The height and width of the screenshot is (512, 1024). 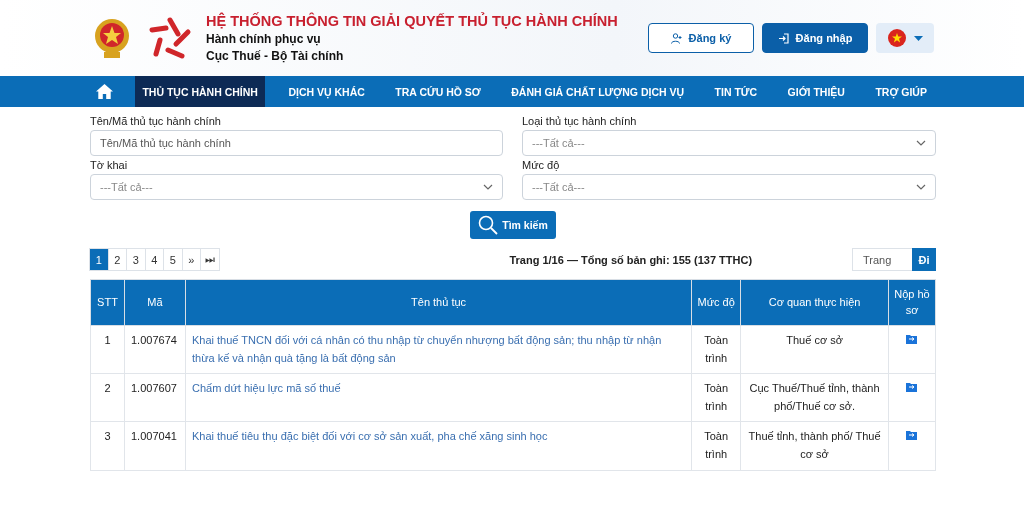 What do you see at coordinates (814, 397) in the screenshot?
I see `table-cell: Cục Thuế/Thuế tỉnh, thành phố/Thuế cơ sở.` at bounding box center [814, 397].